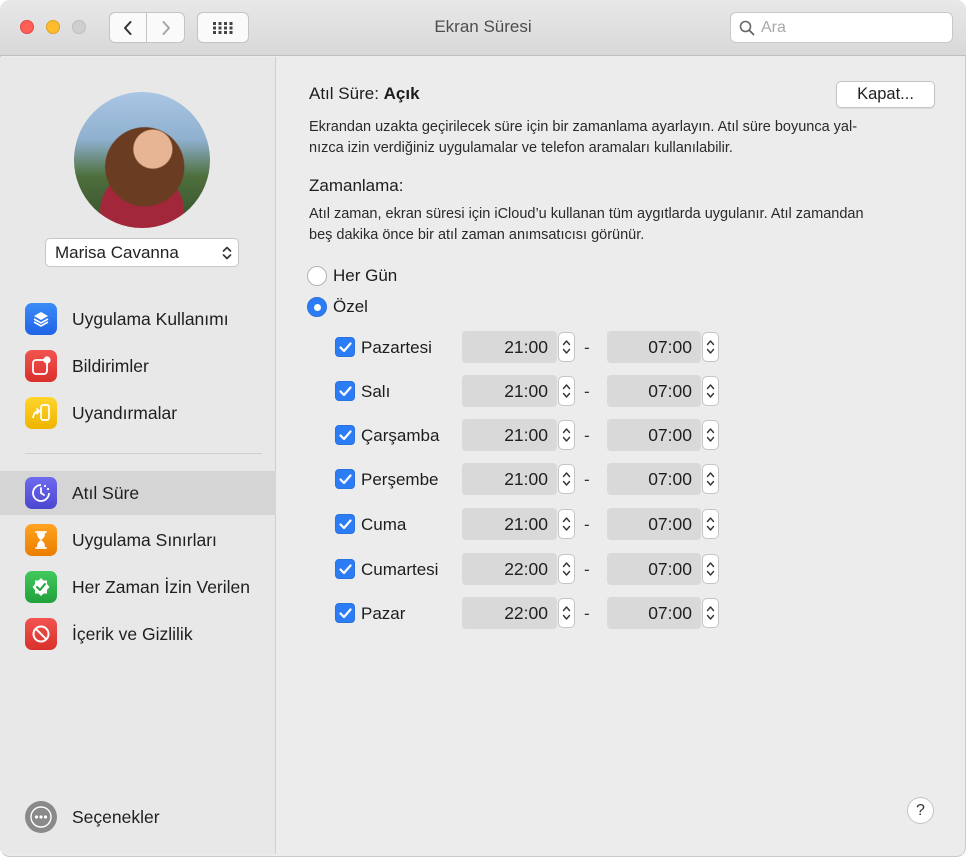 The height and width of the screenshot is (857, 966). I want to click on saturday-checkbox, so click(345, 569).